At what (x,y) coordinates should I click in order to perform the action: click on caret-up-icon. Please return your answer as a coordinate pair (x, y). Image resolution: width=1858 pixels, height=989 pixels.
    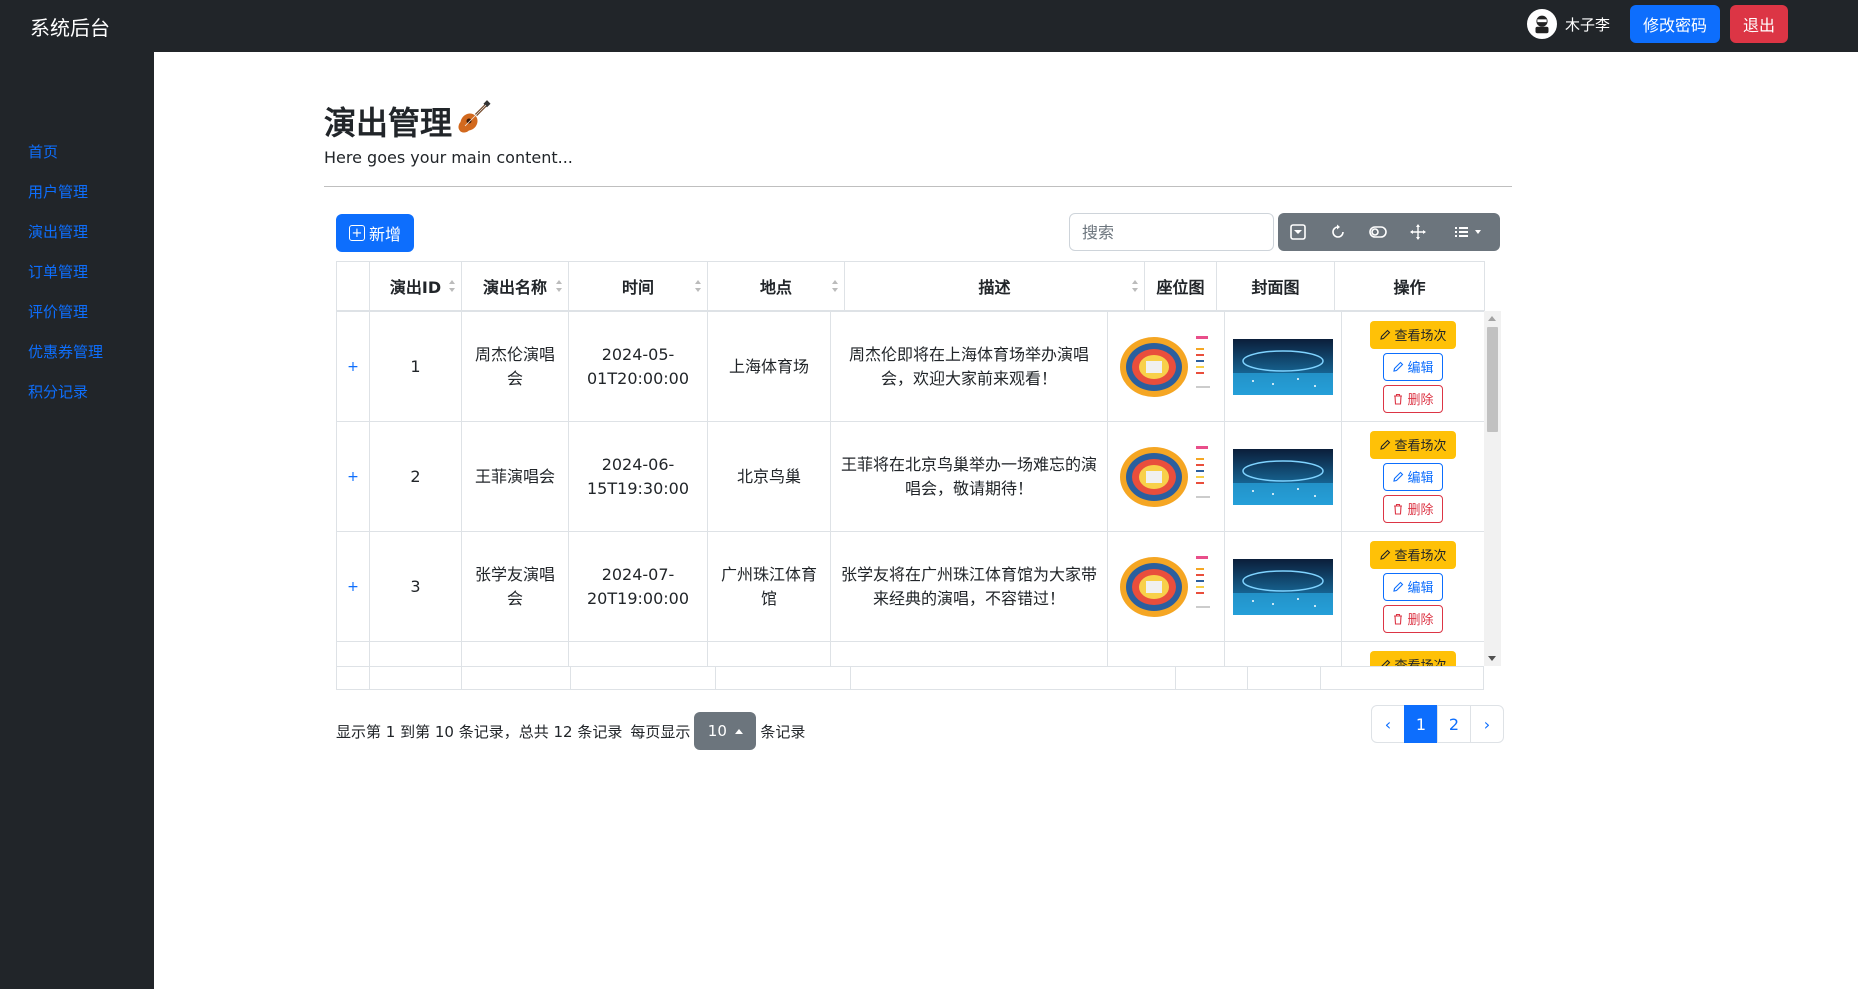
    Looking at the image, I should click on (738, 731).